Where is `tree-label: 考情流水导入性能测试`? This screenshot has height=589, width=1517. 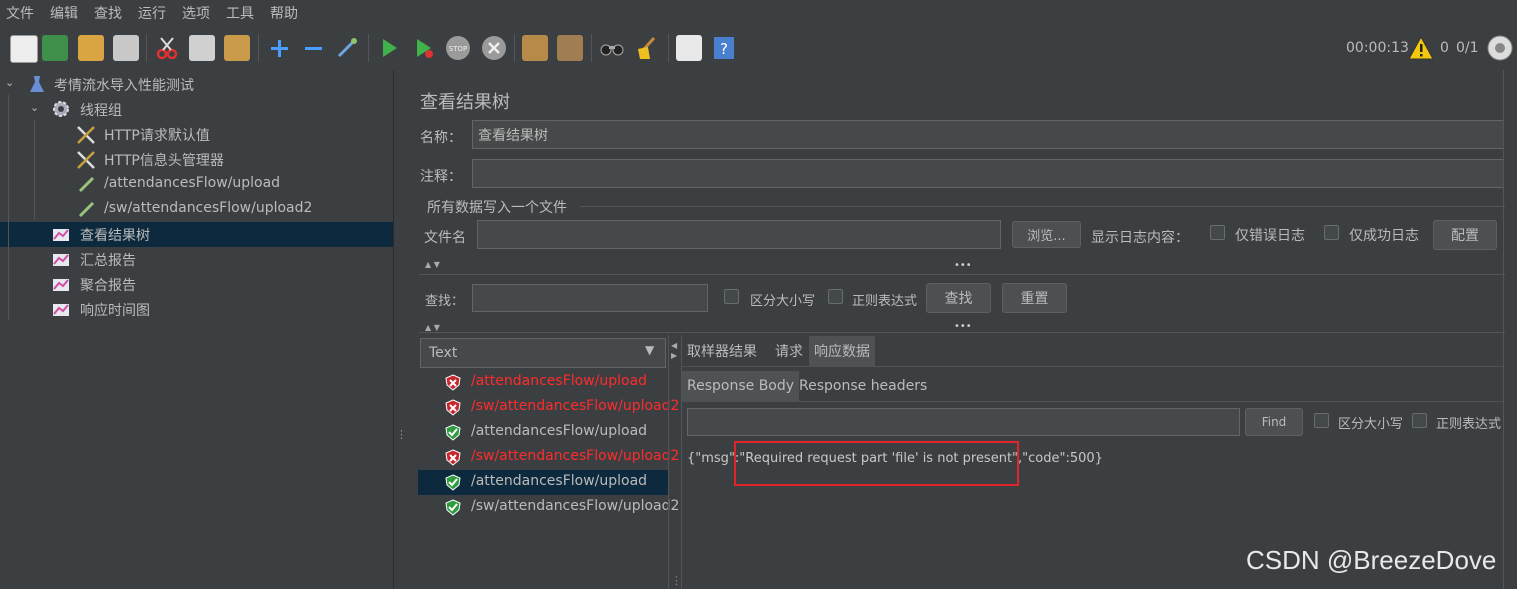 tree-label: 考情流水导入性能测试 is located at coordinates (124, 86).